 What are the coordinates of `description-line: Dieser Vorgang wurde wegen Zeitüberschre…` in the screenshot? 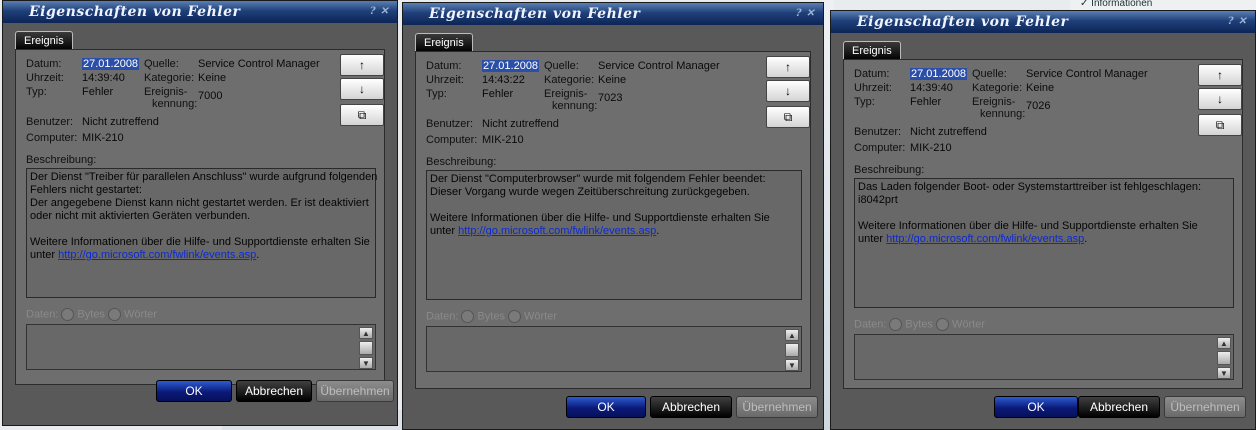 It's located at (590, 192).